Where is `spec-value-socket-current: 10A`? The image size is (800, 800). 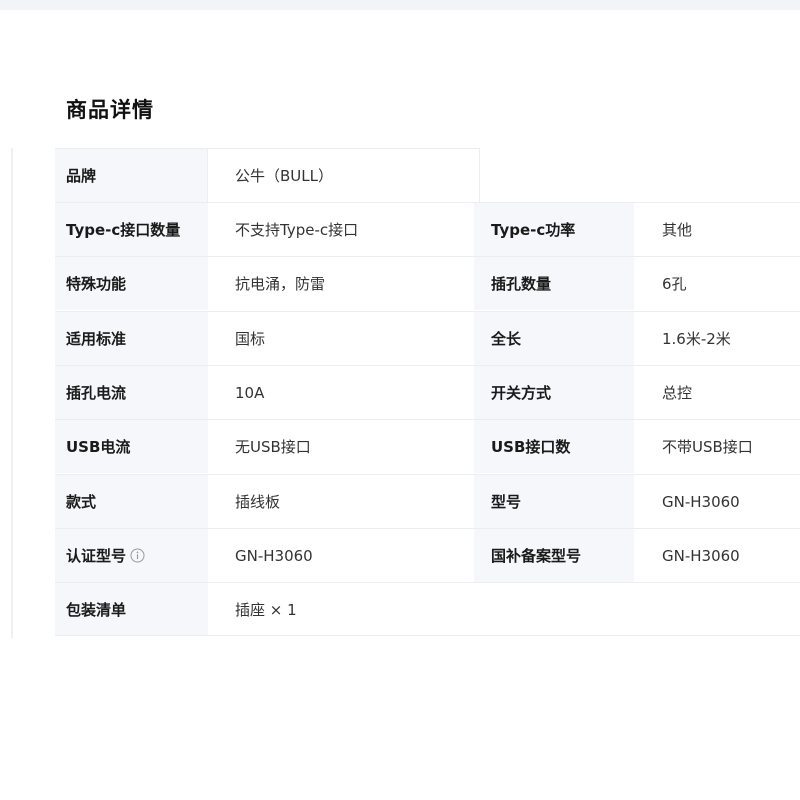
spec-value-socket-current: 10A is located at coordinates (341, 392).